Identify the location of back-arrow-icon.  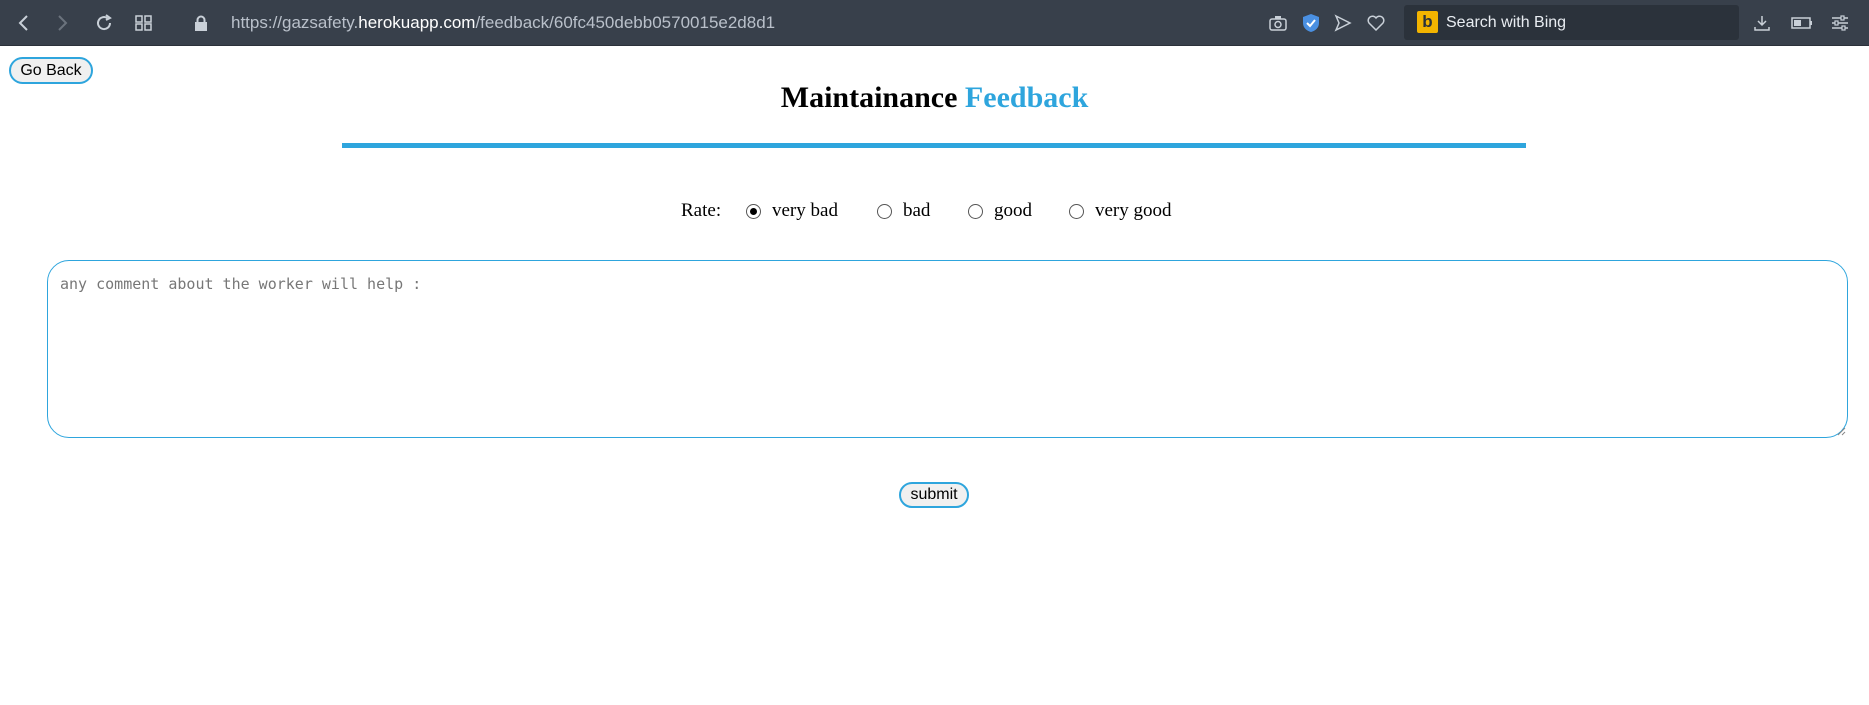
(24, 23).